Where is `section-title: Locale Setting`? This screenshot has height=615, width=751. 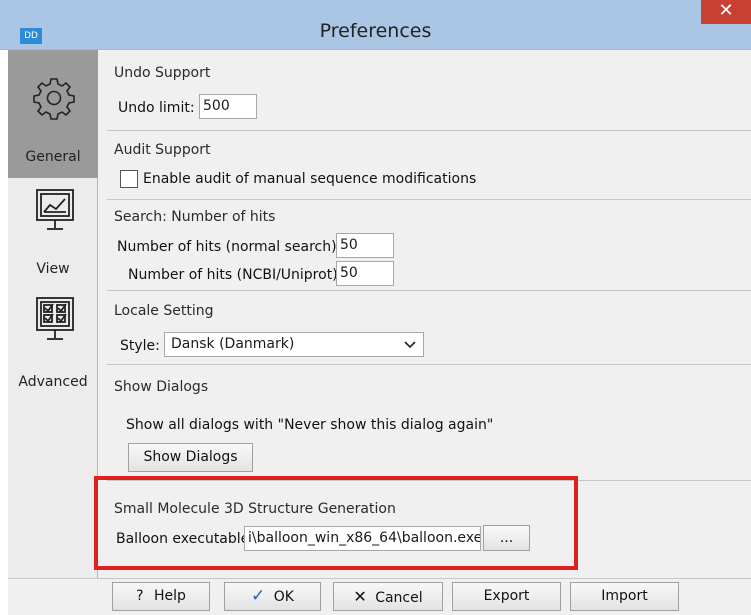
section-title: Locale Setting is located at coordinates (164, 311).